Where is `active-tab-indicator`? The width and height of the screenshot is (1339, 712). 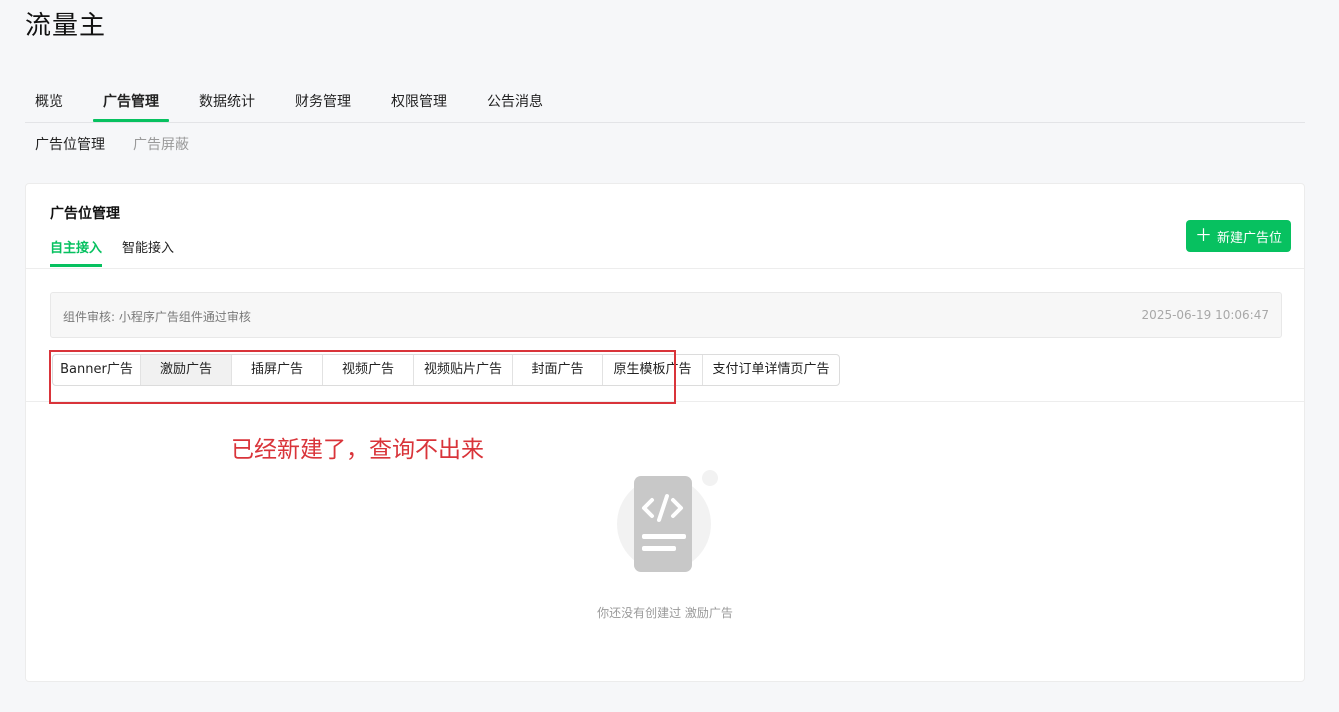
active-tab-indicator is located at coordinates (131, 120).